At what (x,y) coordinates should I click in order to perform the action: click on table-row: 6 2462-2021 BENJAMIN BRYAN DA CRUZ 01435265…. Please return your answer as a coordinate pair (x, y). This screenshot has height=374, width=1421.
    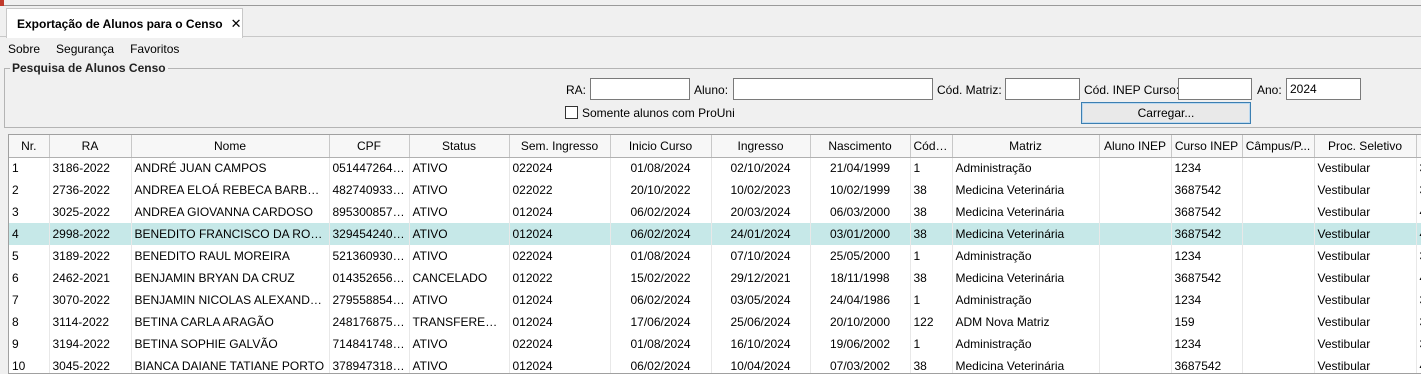
    Looking at the image, I should click on (715, 278).